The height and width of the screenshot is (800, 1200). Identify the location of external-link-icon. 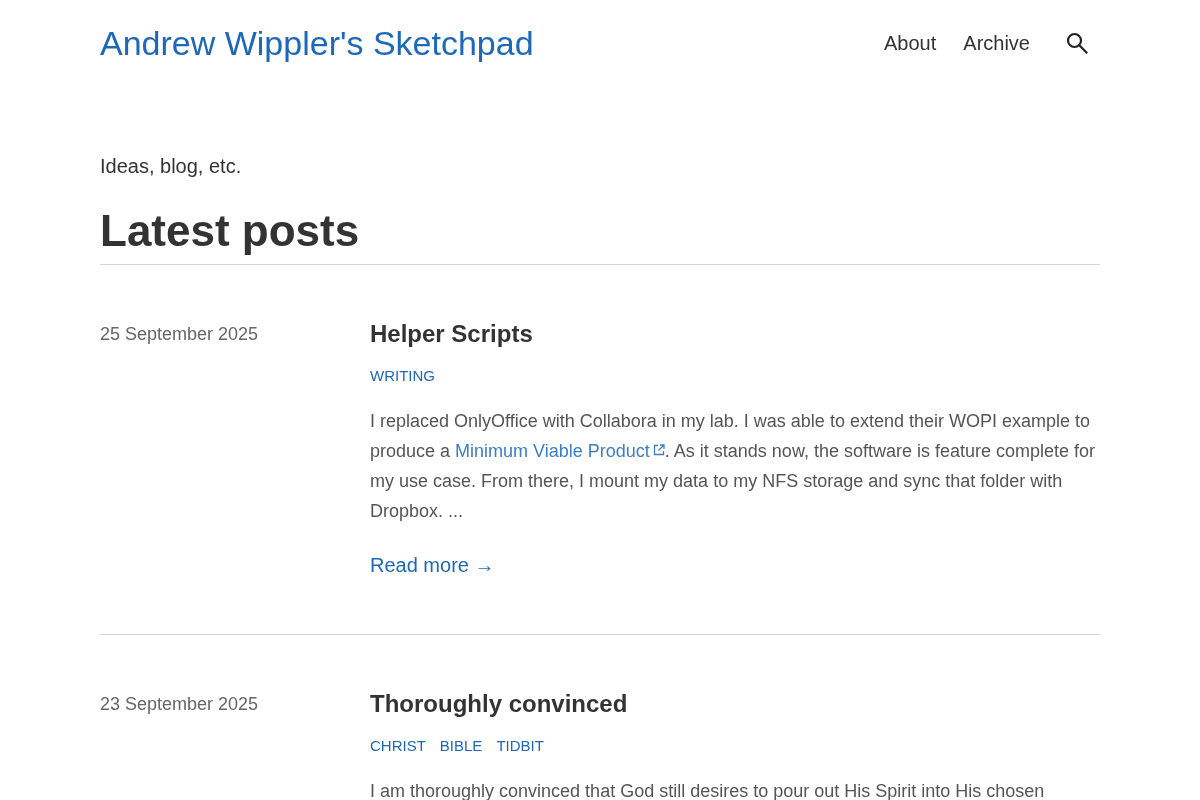
(658, 450).